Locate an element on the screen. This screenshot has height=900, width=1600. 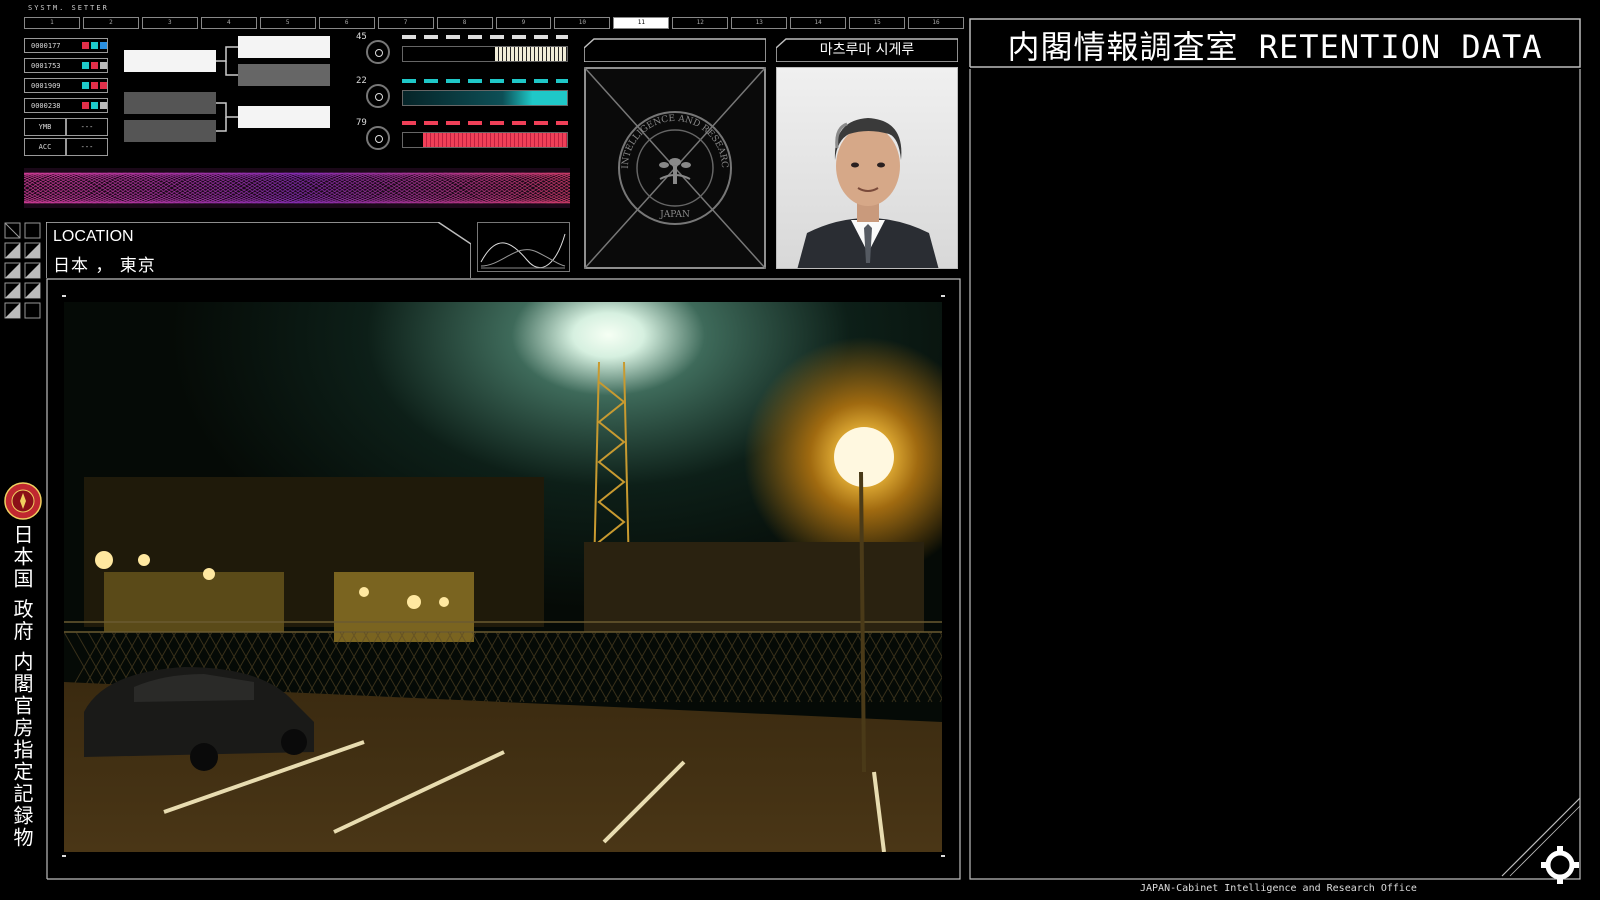
id-number: 0000177 is located at coordinates (46, 45).